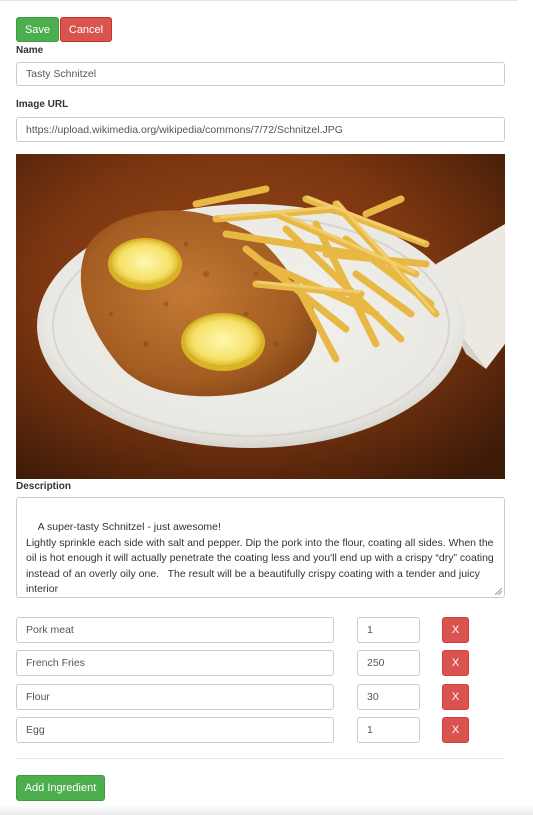 The height and width of the screenshot is (815, 533). What do you see at coordinates (86, 29) in the screenshot?
I see `cancel-button: Cancel` at bounding box center [86, 29].